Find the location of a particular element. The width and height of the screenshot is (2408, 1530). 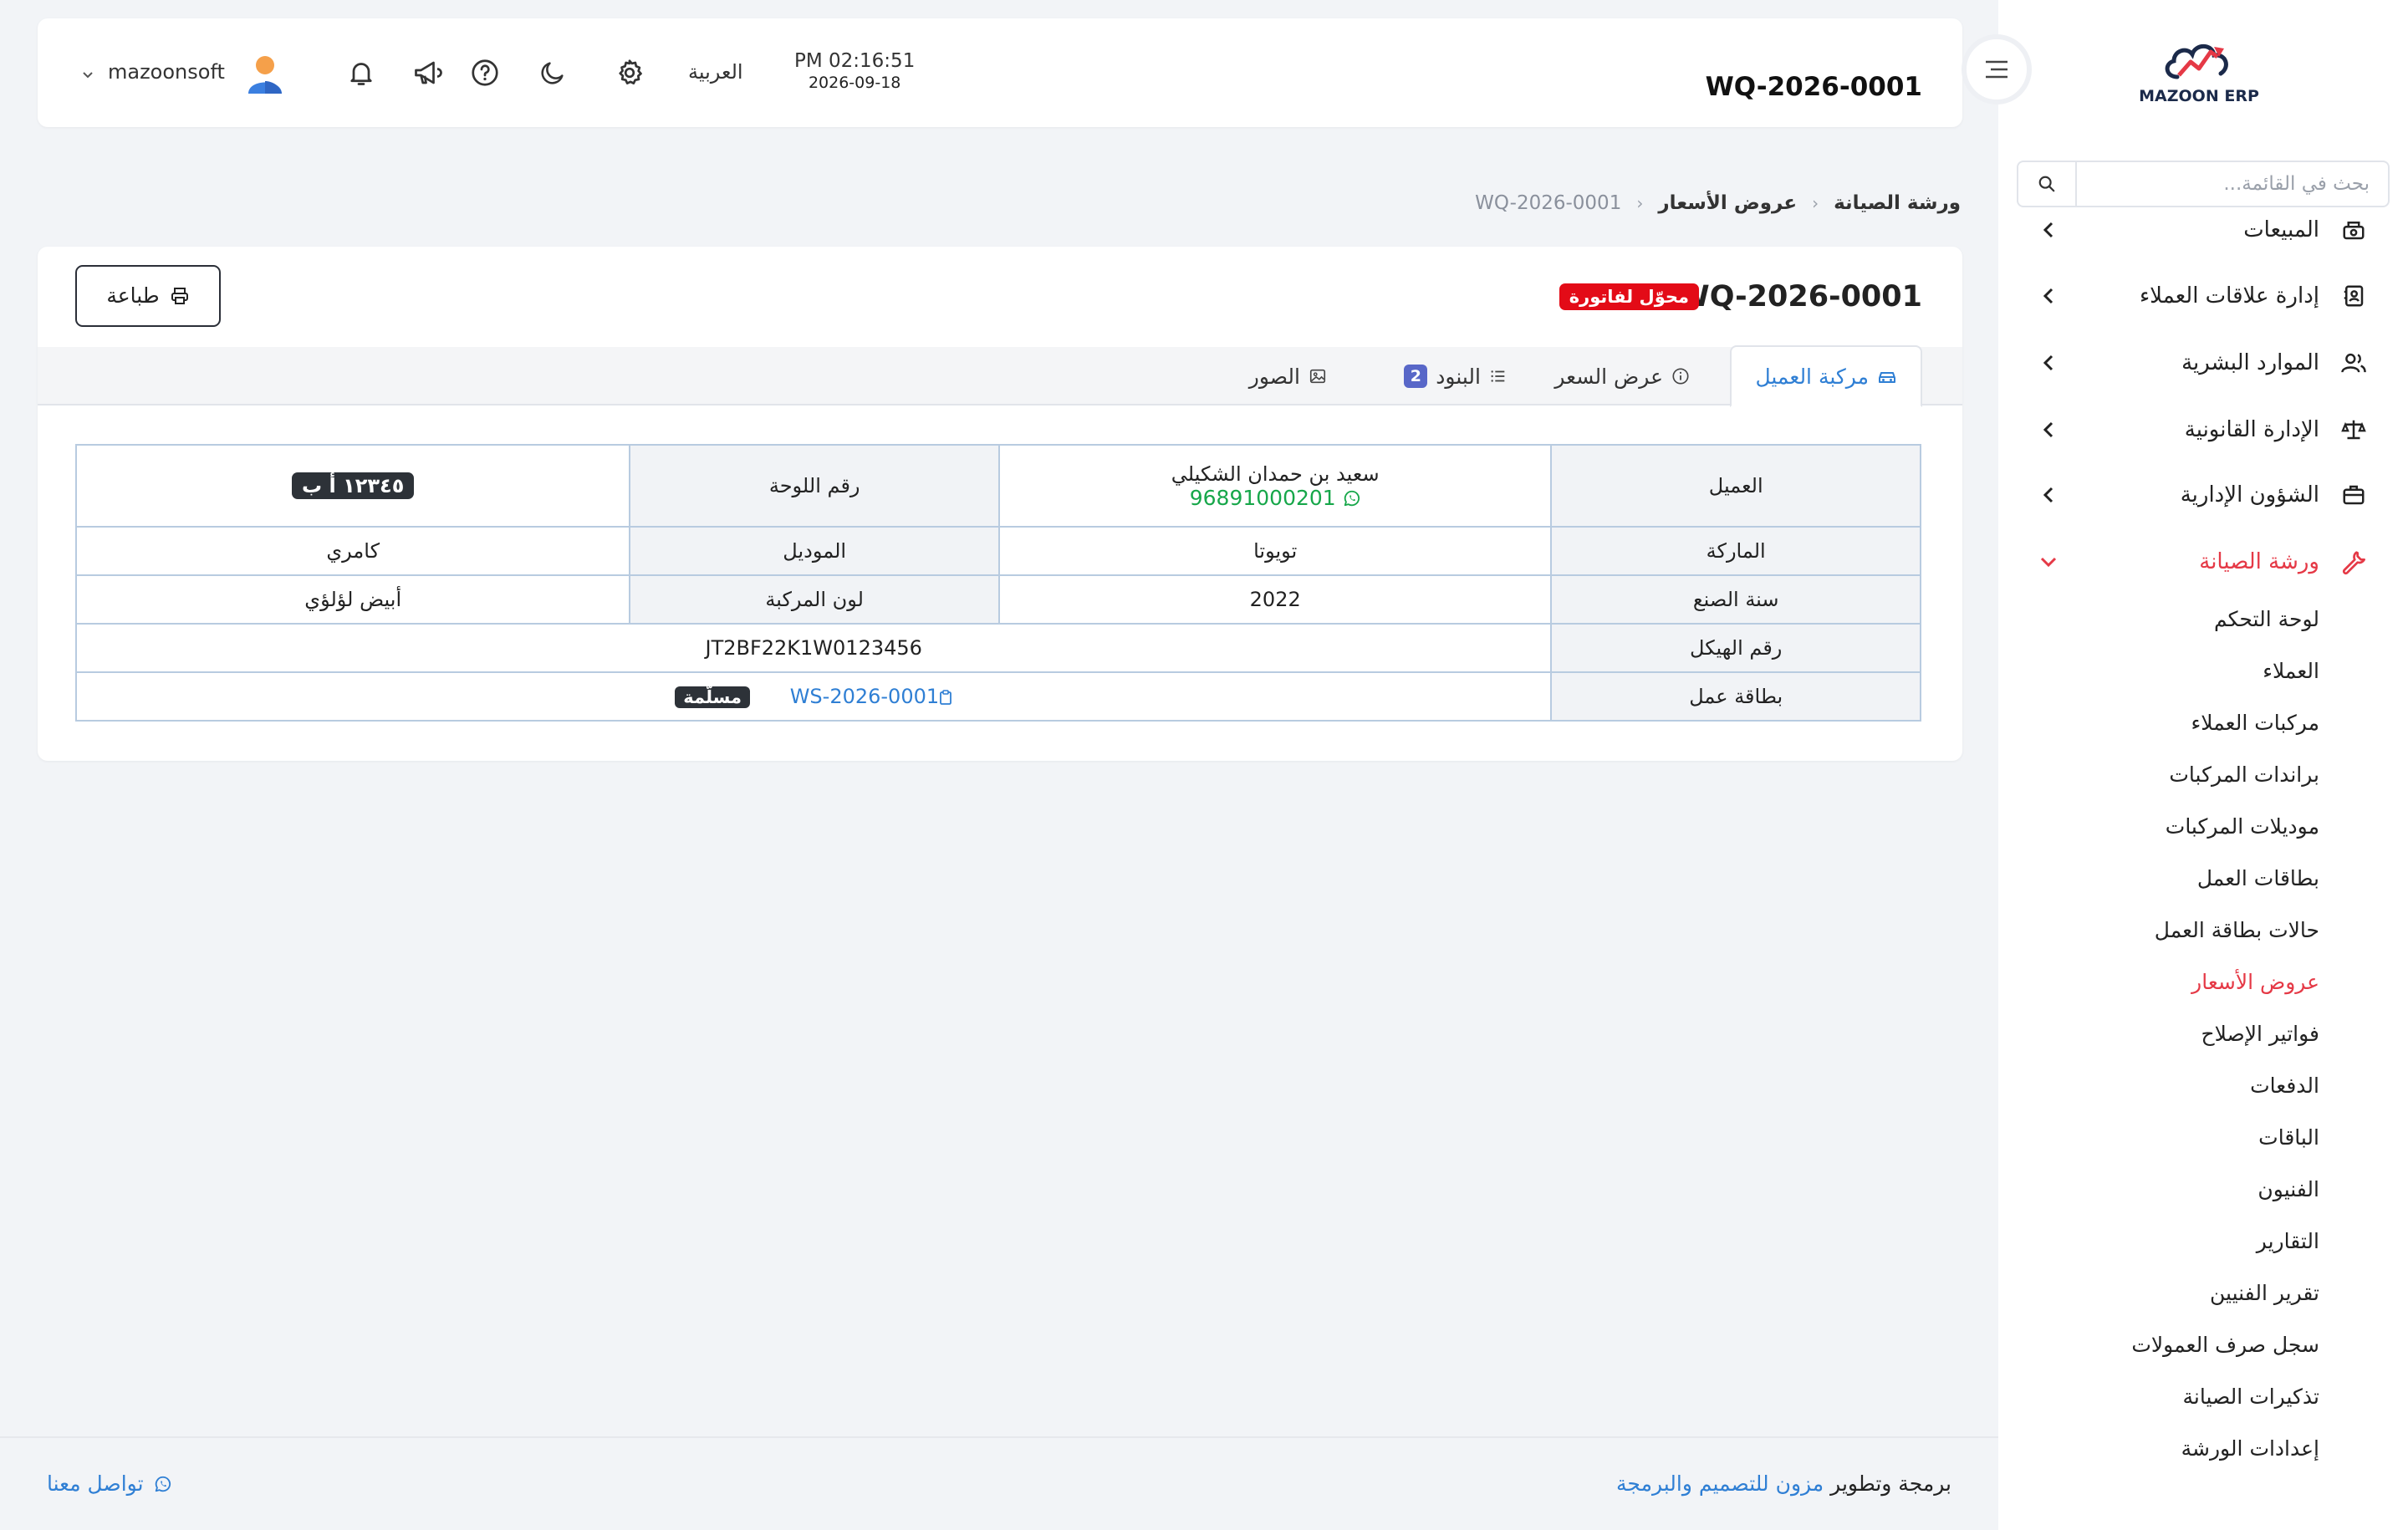

brand-value: تويوتا is located at coordinates (1275, 551).